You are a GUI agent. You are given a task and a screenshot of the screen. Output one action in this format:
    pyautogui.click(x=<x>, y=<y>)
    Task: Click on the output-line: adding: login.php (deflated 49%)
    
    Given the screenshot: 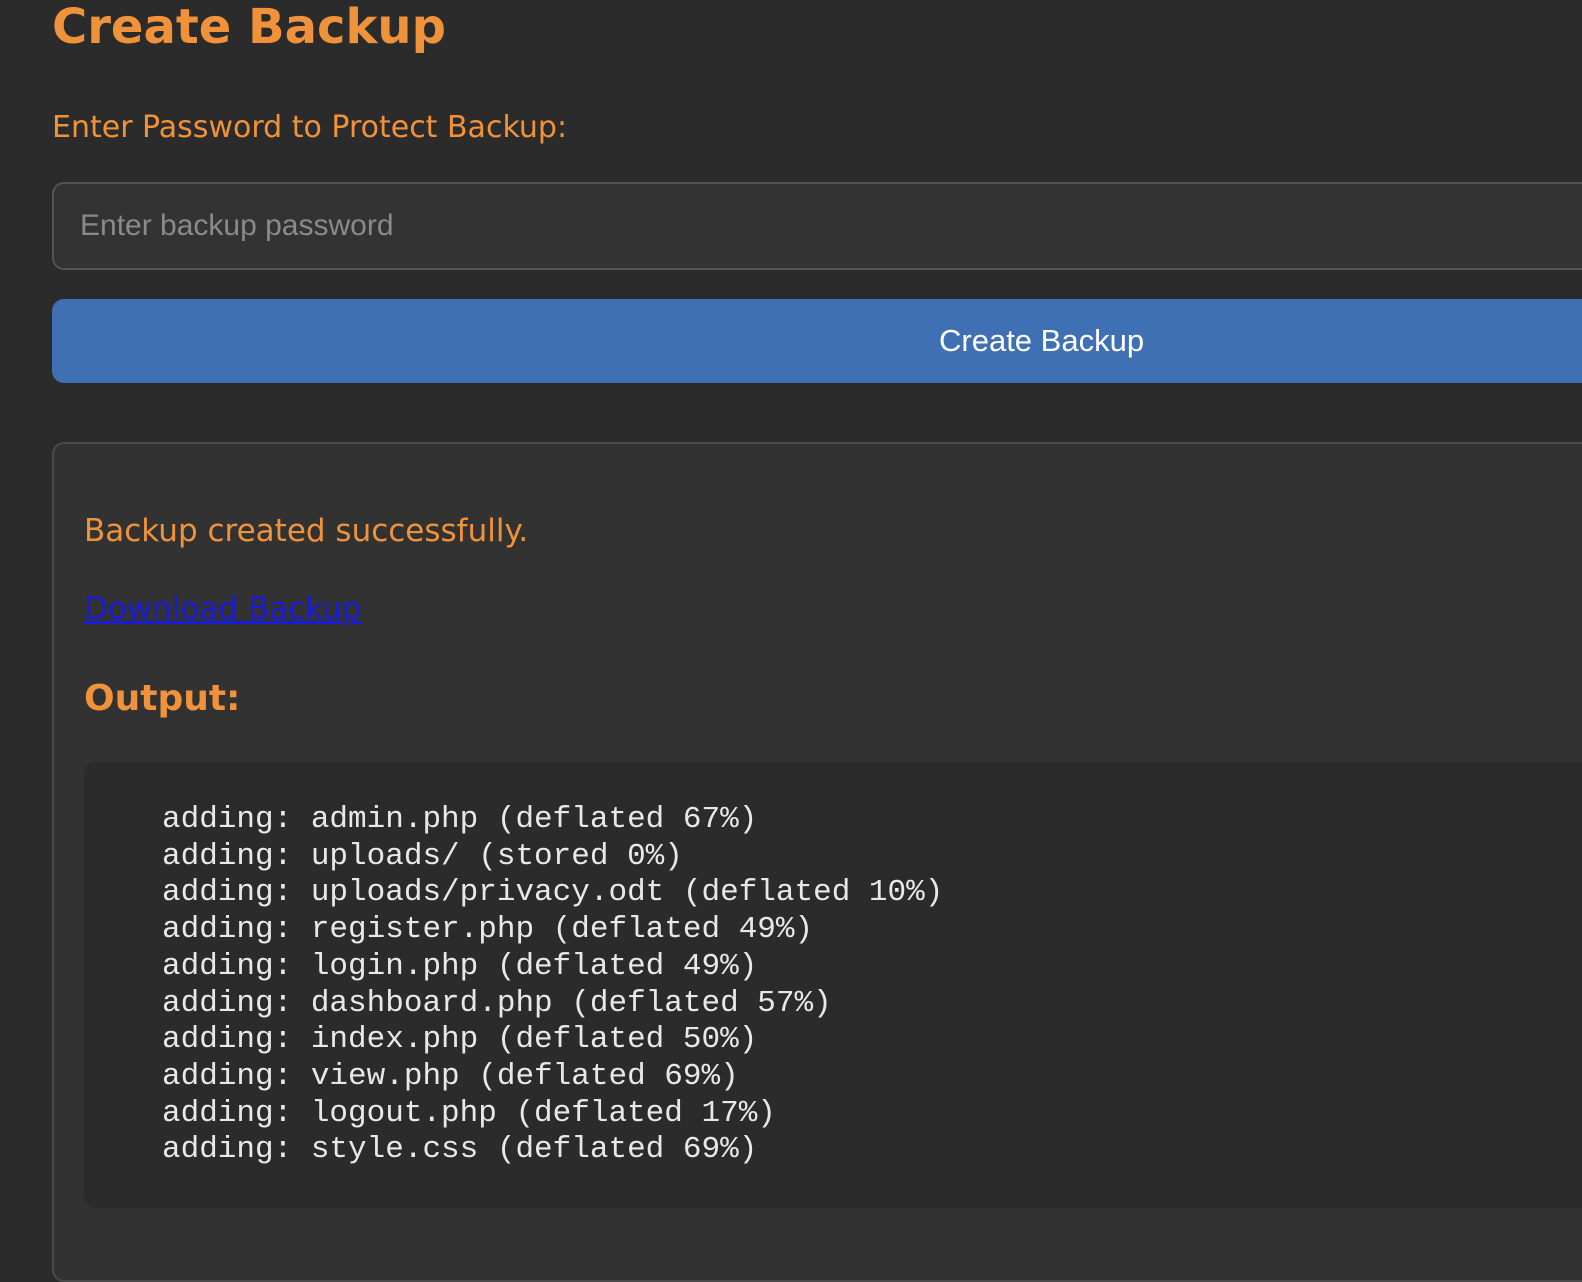 What is the action you would take?
    pyautogui.click(x=460, y=966)
    